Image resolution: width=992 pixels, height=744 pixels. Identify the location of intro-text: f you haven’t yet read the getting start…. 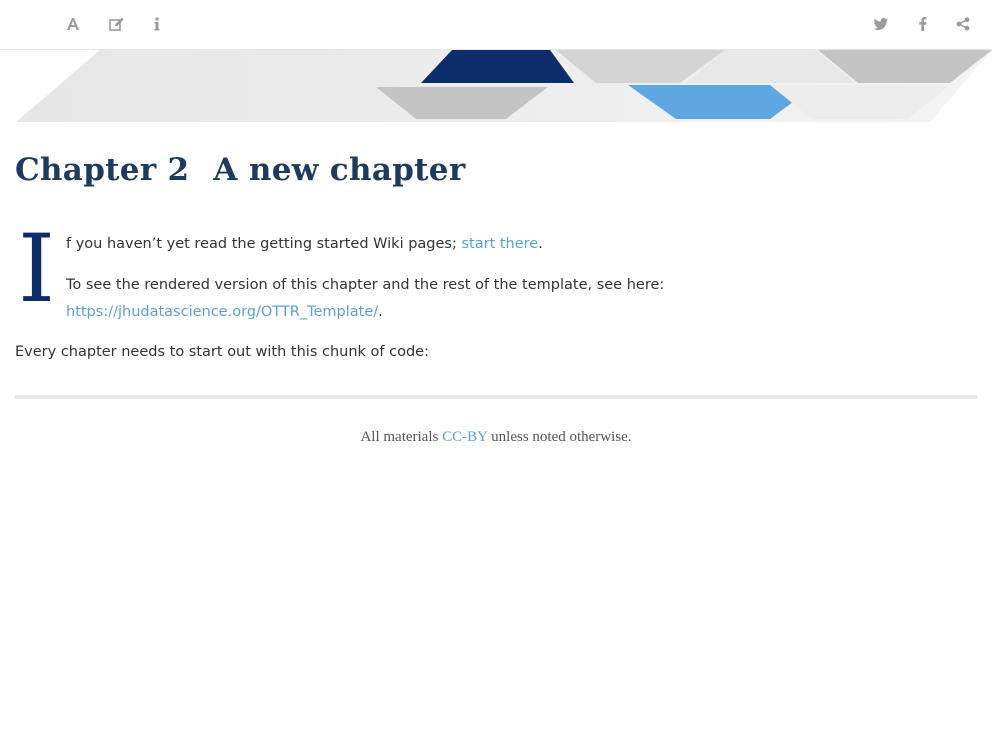
(264, 244).